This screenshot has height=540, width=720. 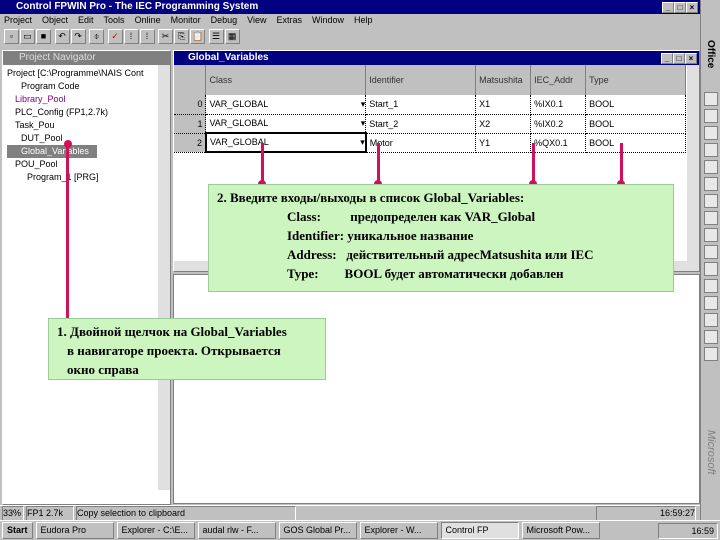 What do you see at coordinates (232, 36) in the screenshot?
I see `table-icon: ▦` at bounding box center [232, 36].